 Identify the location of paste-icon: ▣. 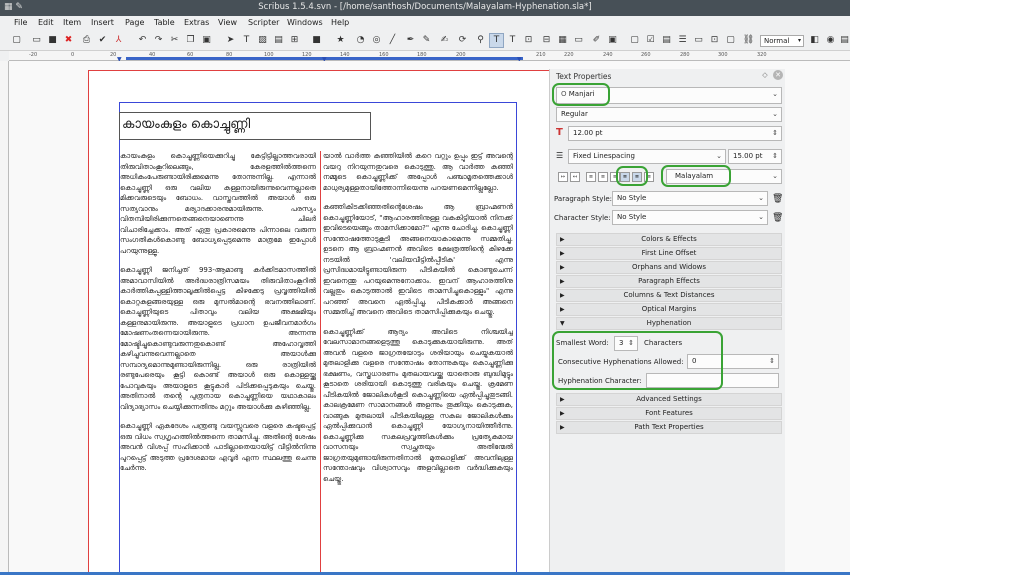
(206, 40).